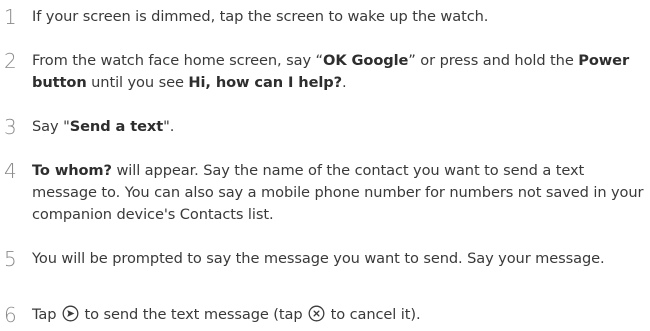  I want to click on text-run: Say ", so click(51, 126).